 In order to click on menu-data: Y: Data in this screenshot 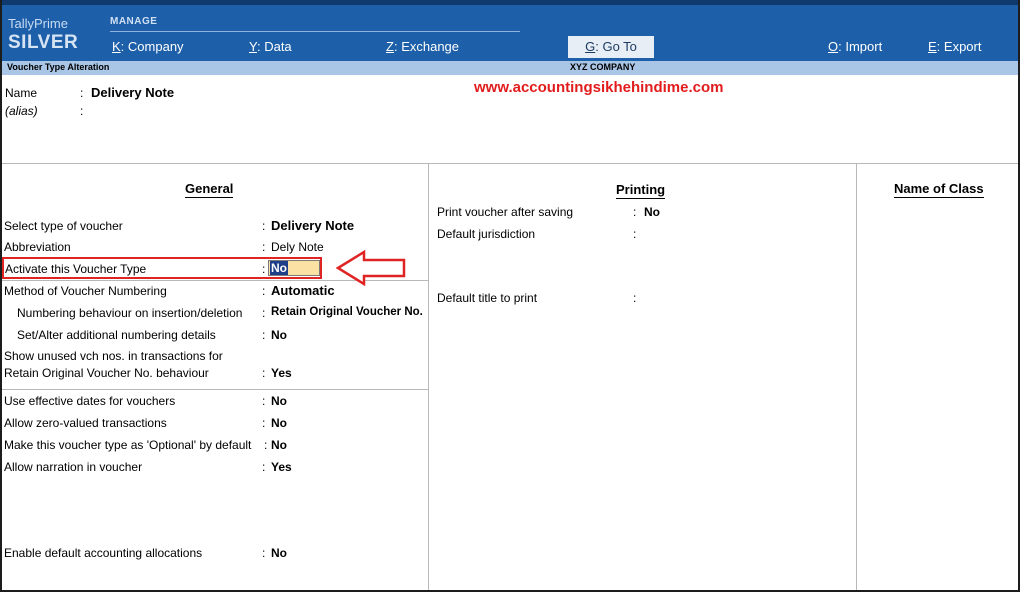, I will do `click(270, 46)`.